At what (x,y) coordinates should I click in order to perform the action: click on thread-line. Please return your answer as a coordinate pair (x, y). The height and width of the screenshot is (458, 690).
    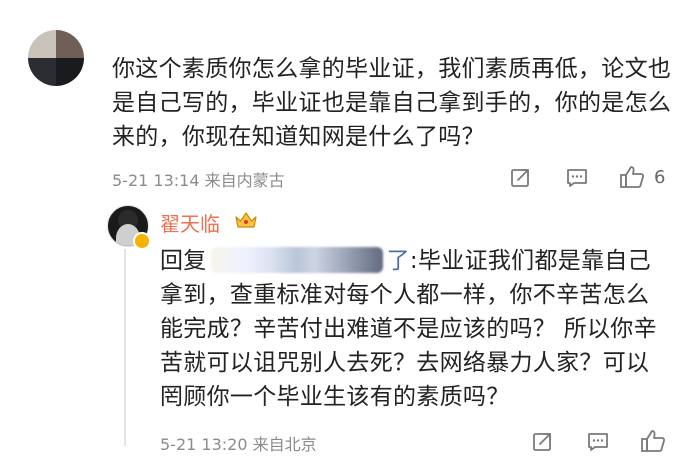
    Looking at the image, I should click on (125, 347).